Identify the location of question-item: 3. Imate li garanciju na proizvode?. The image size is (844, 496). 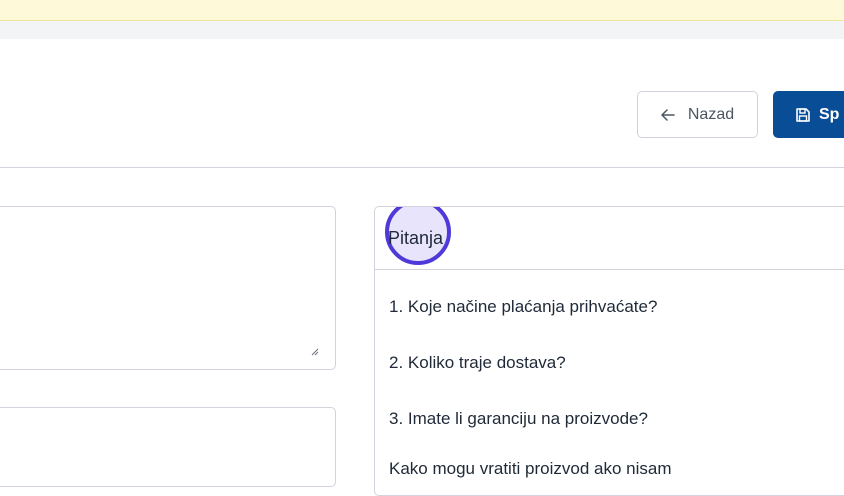
(518, 419).